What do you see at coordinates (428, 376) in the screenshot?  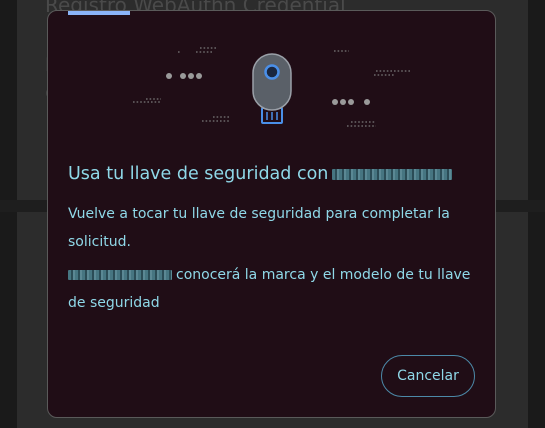 I see `cancel-button: Cancelar` at bounding box center [428, 376].